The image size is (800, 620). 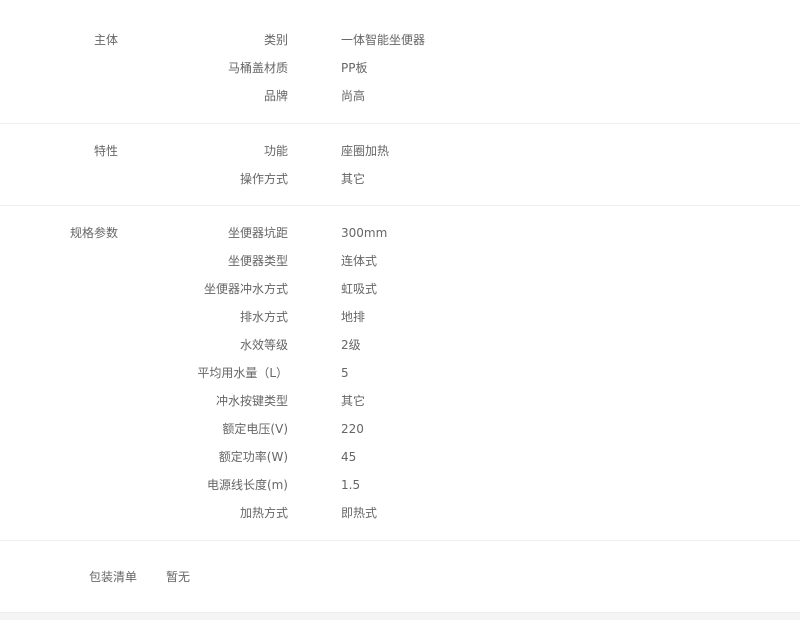 I want to click on spec-label: 功能, so click(x=275, y=151).